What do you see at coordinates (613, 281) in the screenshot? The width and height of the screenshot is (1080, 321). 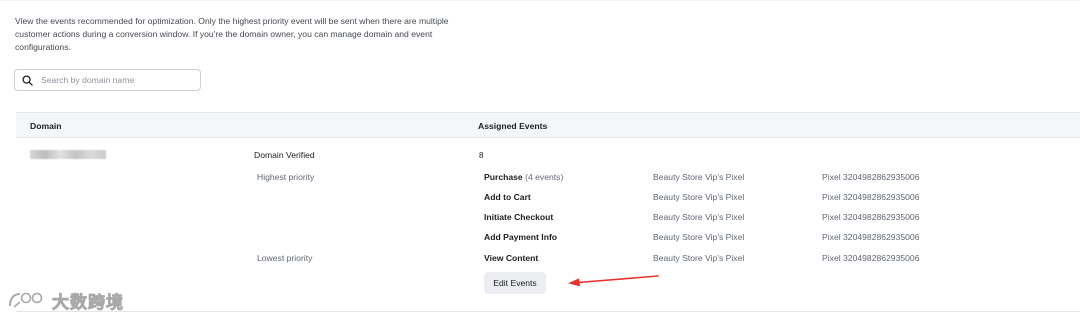 I see `annotation-arrow` at bounding box center [613, 281].